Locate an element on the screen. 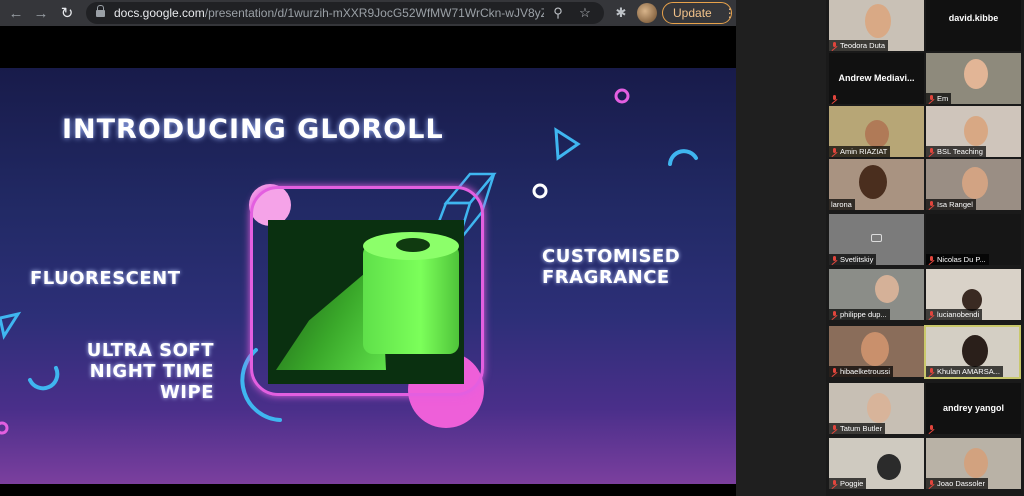 The width and height of the screenshot is (1024, 496). cyan-arc-shape is located at coordinates (683, 157).